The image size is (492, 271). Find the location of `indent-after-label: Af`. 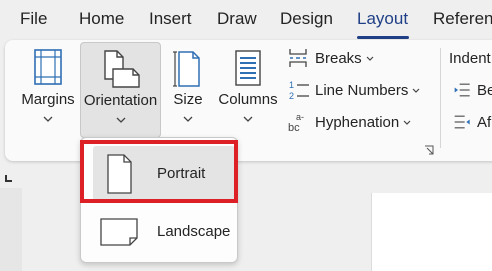

indent-after-label: Af is located at coordinates (484, 122).